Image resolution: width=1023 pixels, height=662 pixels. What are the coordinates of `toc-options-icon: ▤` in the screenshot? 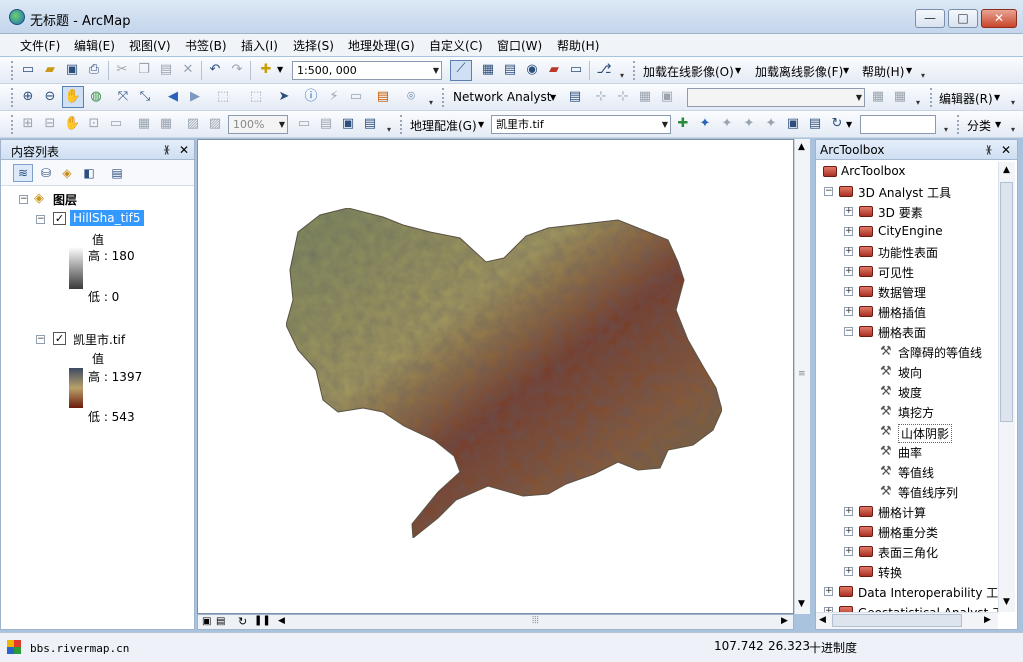 It's located at (117, 173).